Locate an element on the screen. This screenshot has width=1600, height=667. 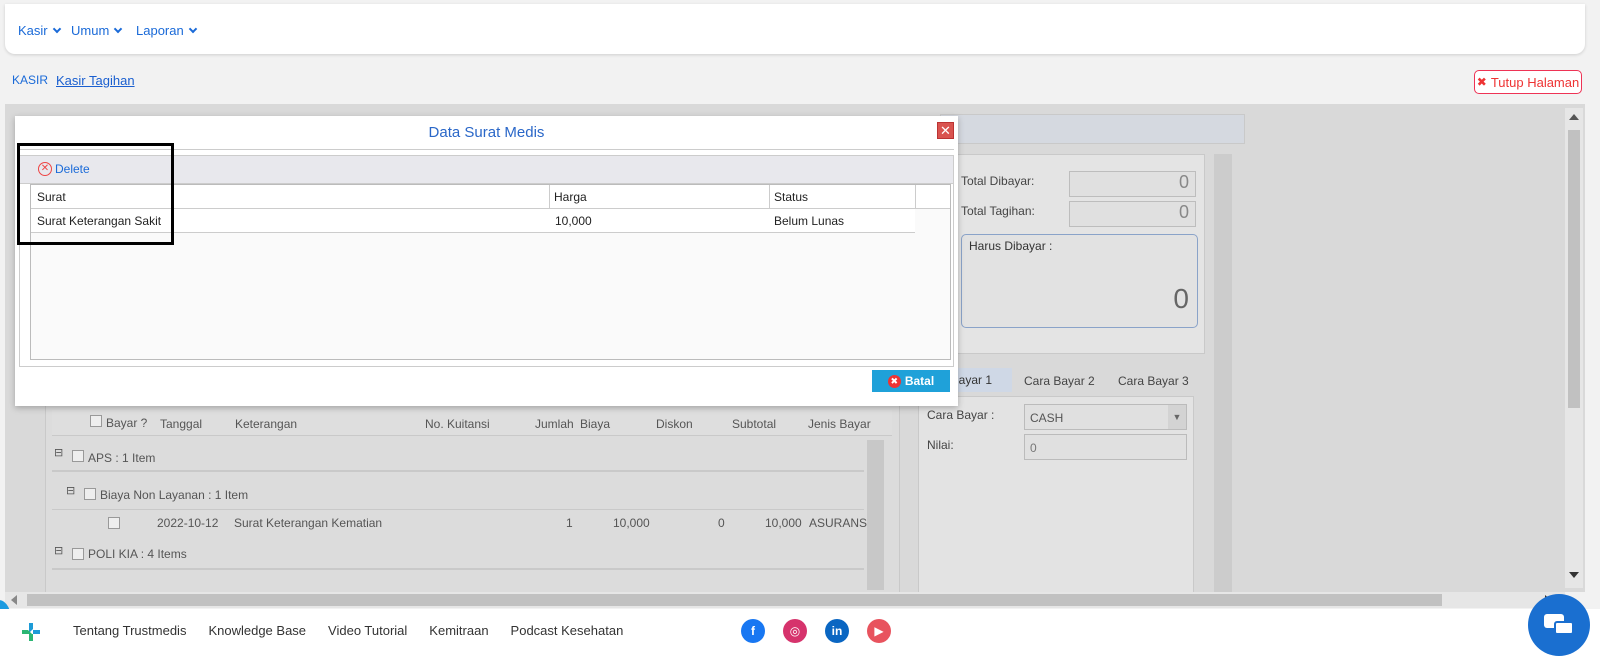
chat-button is located at coordinates (1559, 625).